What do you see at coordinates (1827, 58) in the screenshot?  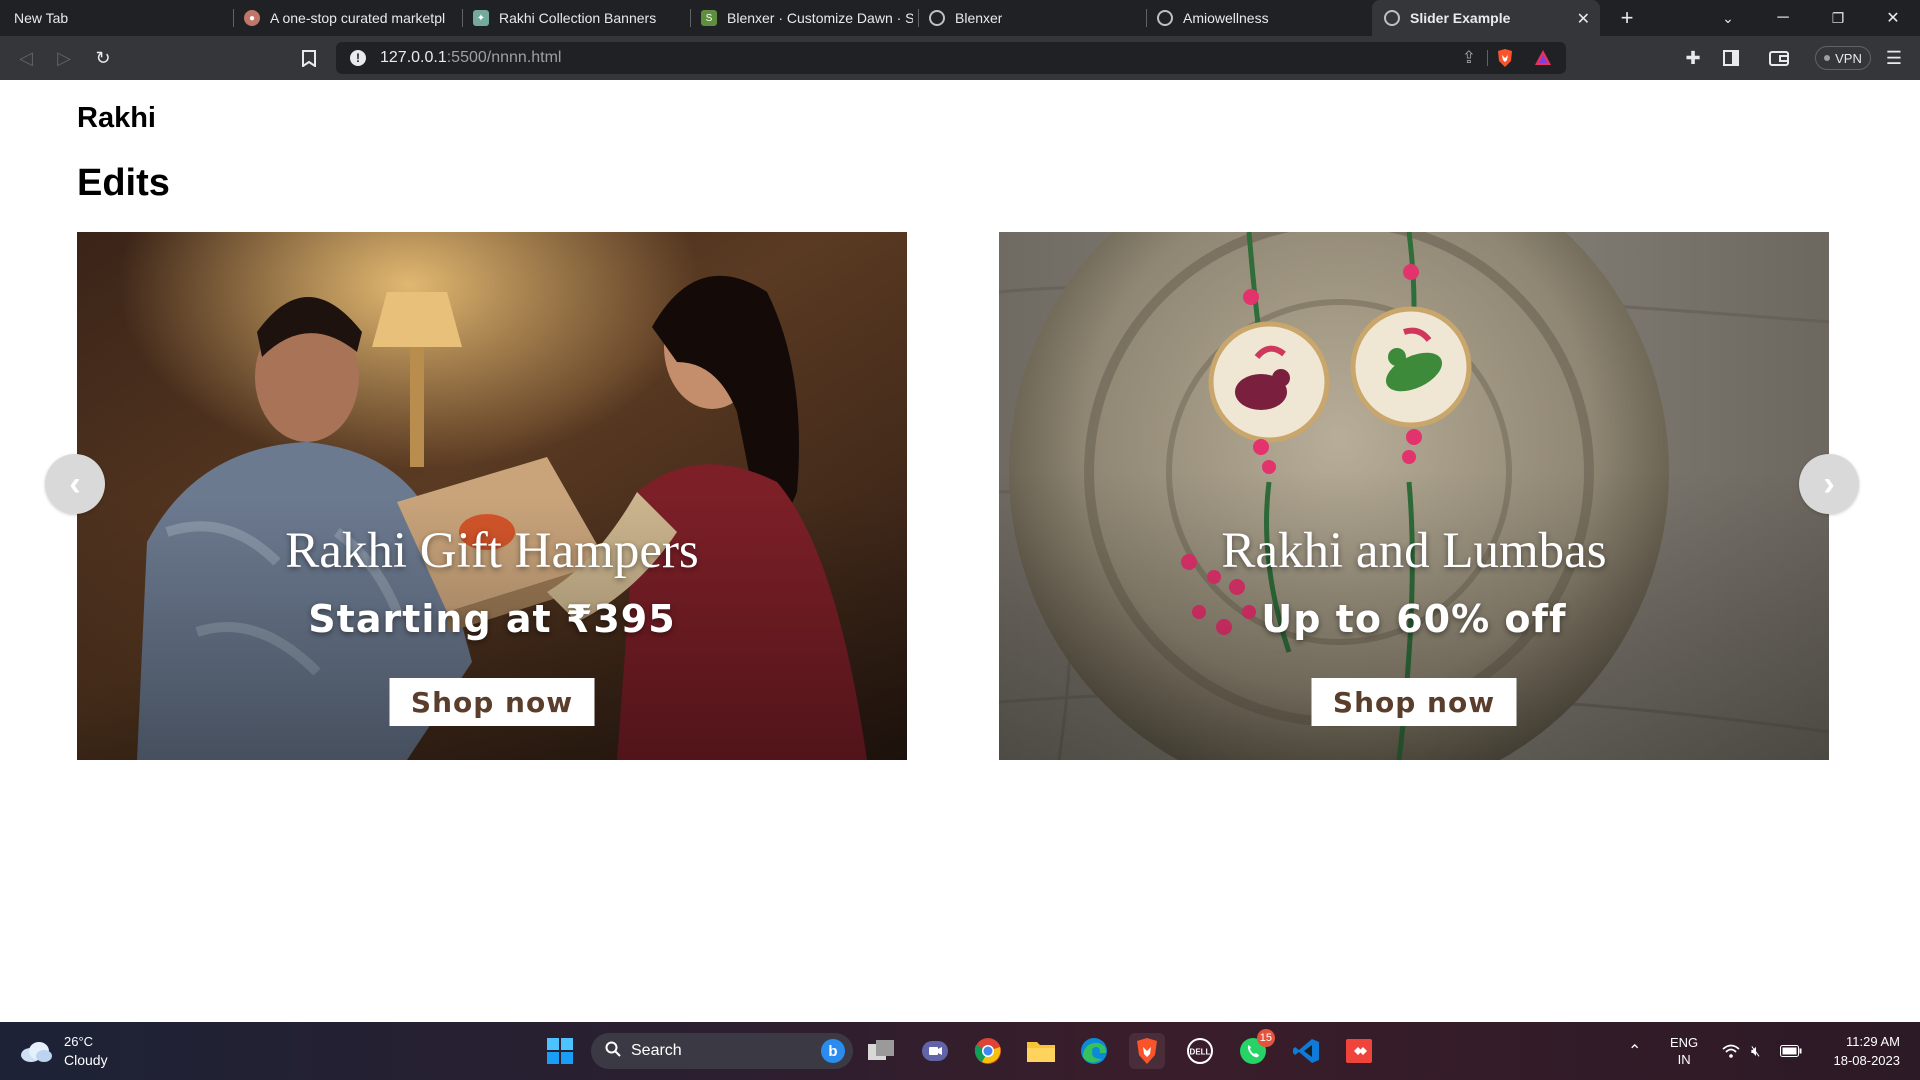 I see `vpn-status-dot` at bounding box center [1827, 58].